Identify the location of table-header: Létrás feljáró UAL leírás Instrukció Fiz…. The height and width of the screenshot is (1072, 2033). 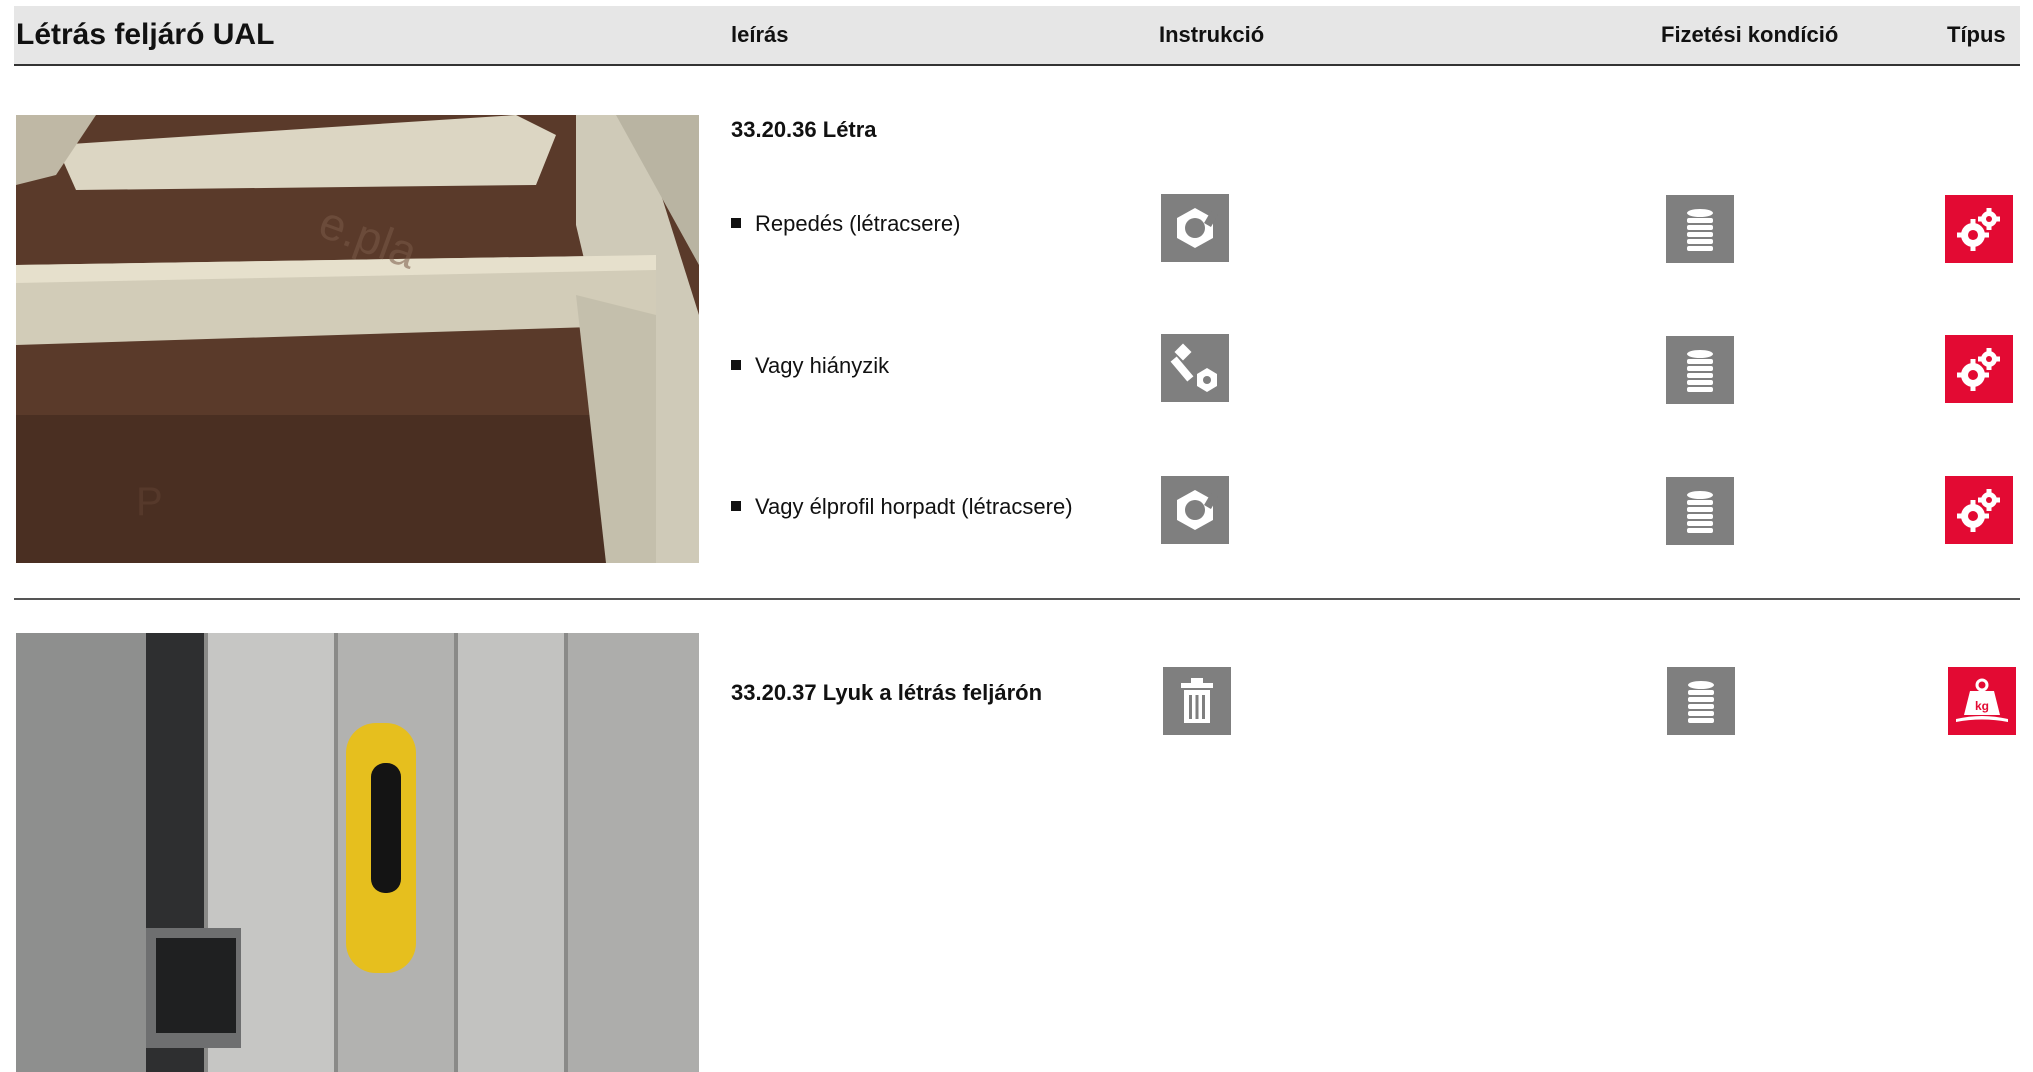
(1017, 36).